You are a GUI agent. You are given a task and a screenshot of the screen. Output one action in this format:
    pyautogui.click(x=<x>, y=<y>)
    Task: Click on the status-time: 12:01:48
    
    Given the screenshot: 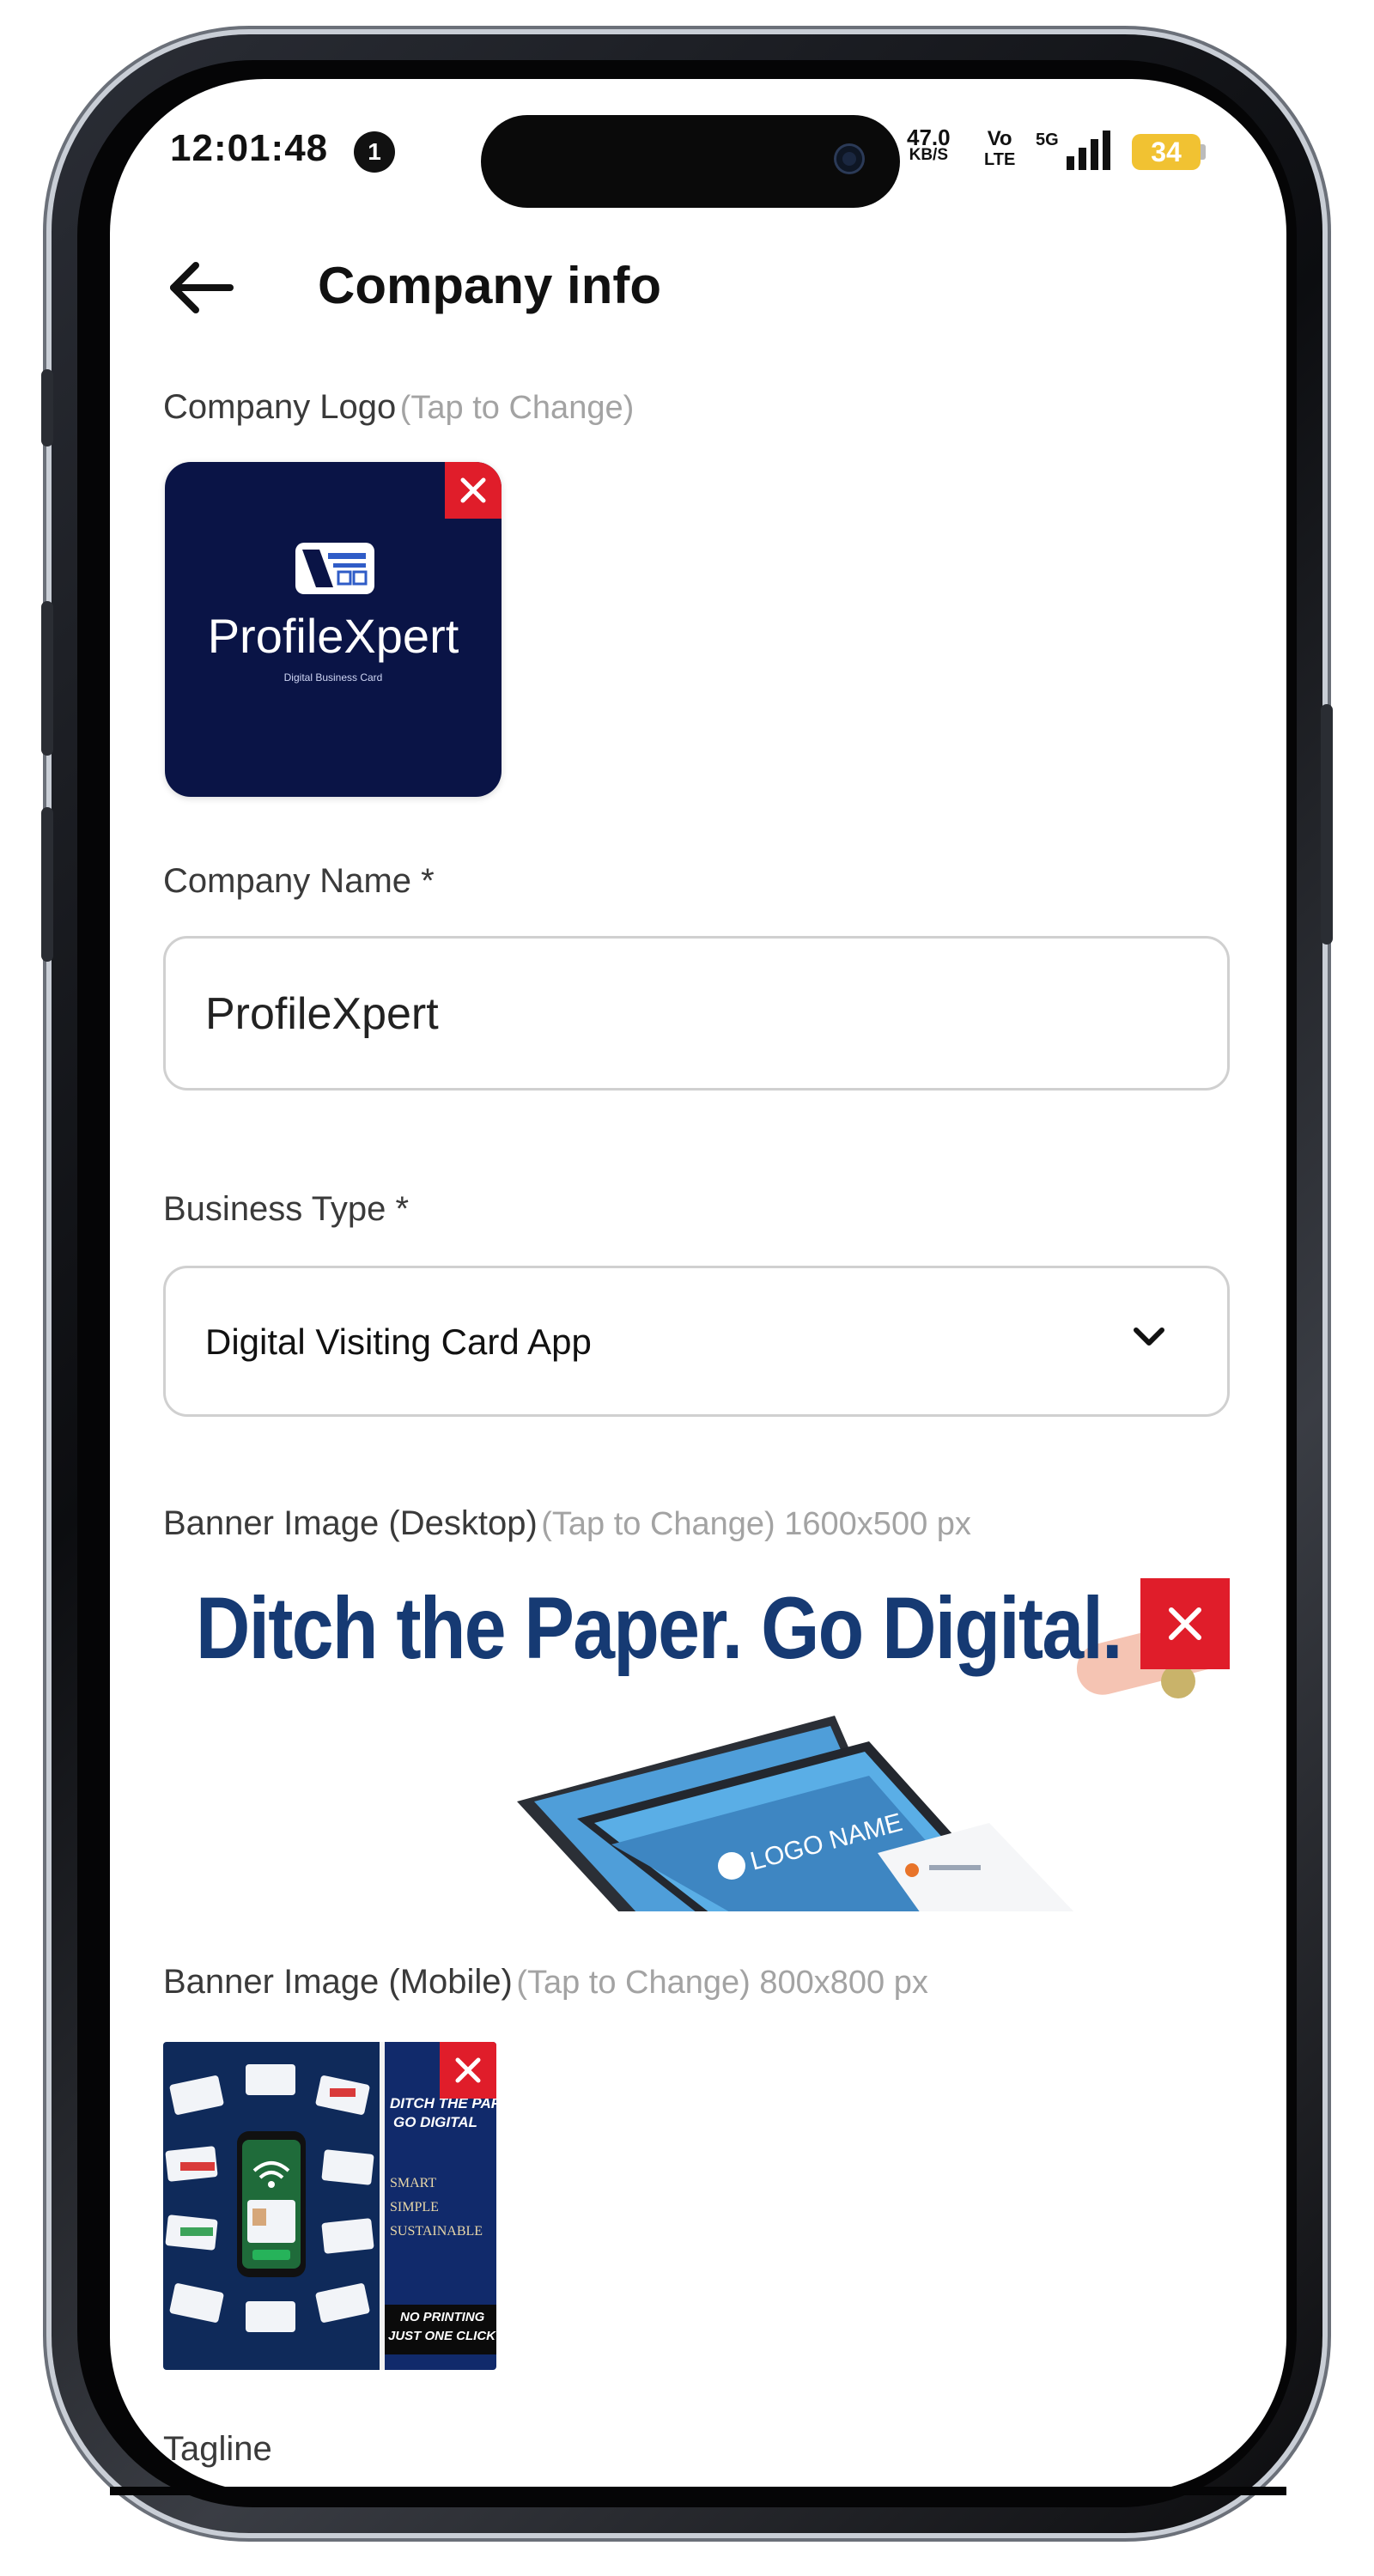 What is the action you would take?
    pyautogui.click(x=249, y=148)
    